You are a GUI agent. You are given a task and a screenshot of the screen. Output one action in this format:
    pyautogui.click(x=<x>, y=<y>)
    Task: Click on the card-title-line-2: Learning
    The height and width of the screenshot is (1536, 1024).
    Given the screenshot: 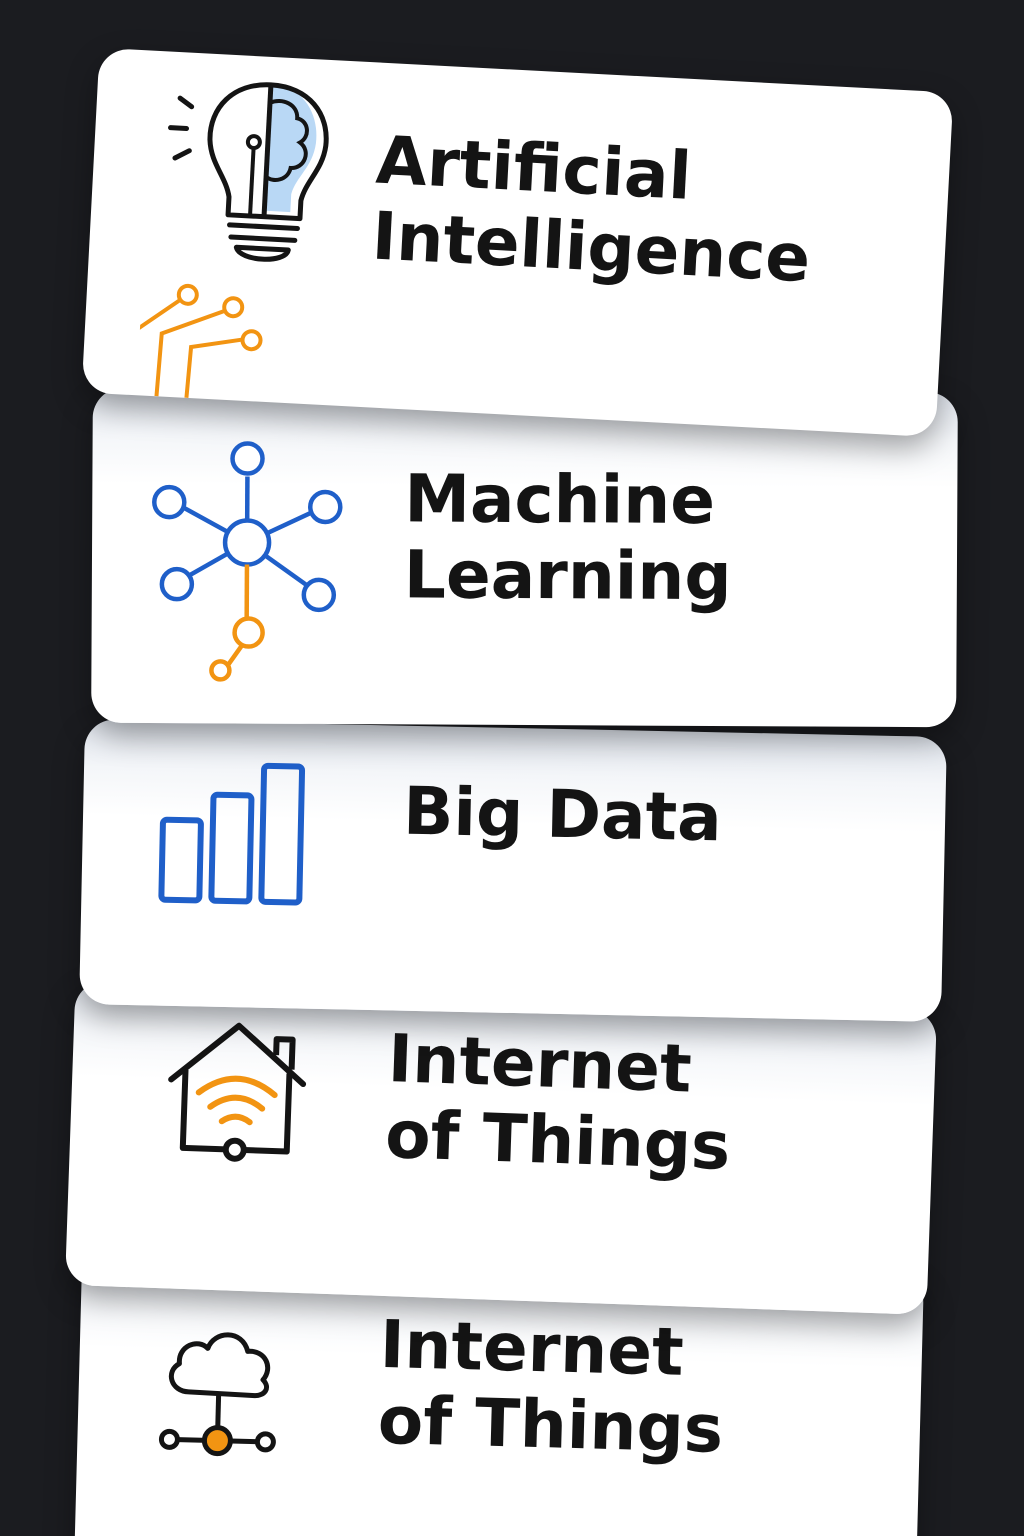 What is the action you would take?
    pyautogui.click(x=567, y=576)
    